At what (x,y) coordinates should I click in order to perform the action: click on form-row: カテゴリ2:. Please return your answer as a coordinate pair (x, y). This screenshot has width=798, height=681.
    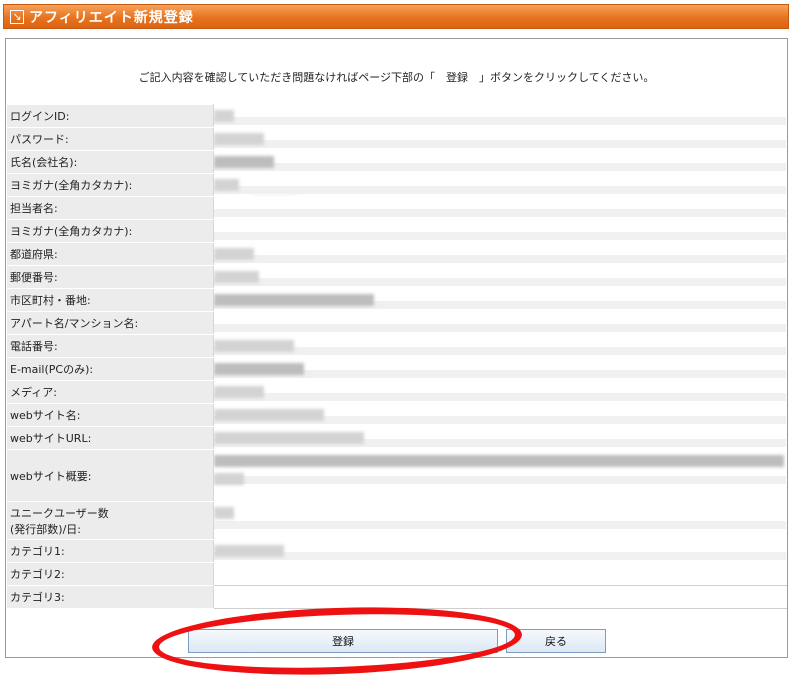
    Looking at the image, I should click on (396, 574).